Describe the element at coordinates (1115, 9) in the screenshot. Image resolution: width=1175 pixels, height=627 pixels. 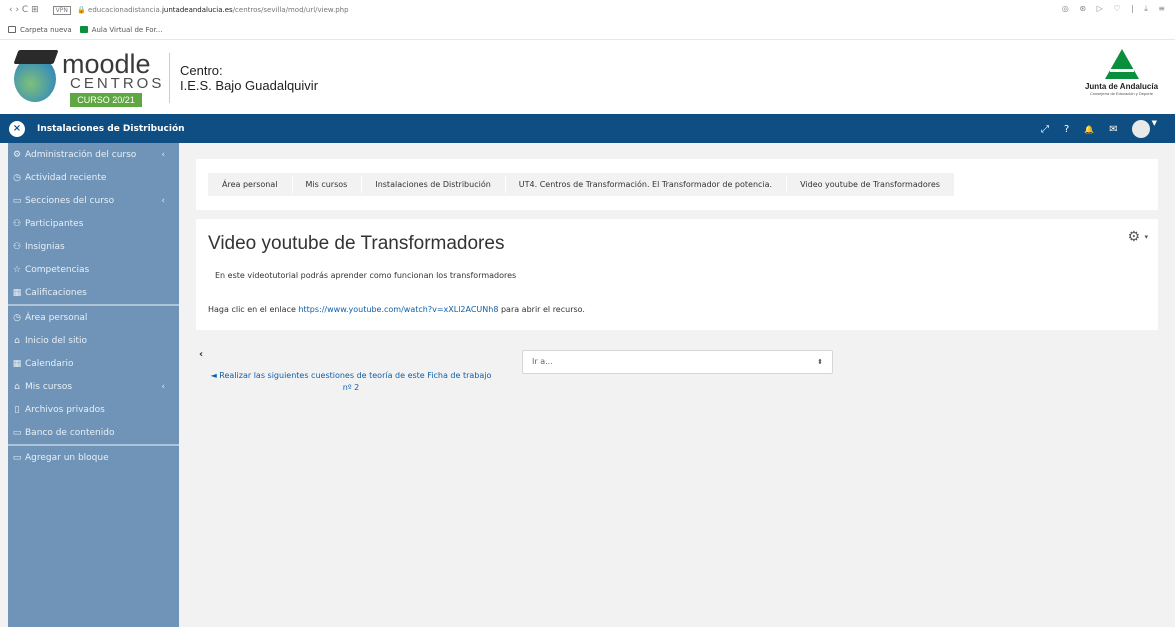
I see `browser-extension-icons: ◎ ⊛ ▷ ♡ | ⤓ ≡` at that location.